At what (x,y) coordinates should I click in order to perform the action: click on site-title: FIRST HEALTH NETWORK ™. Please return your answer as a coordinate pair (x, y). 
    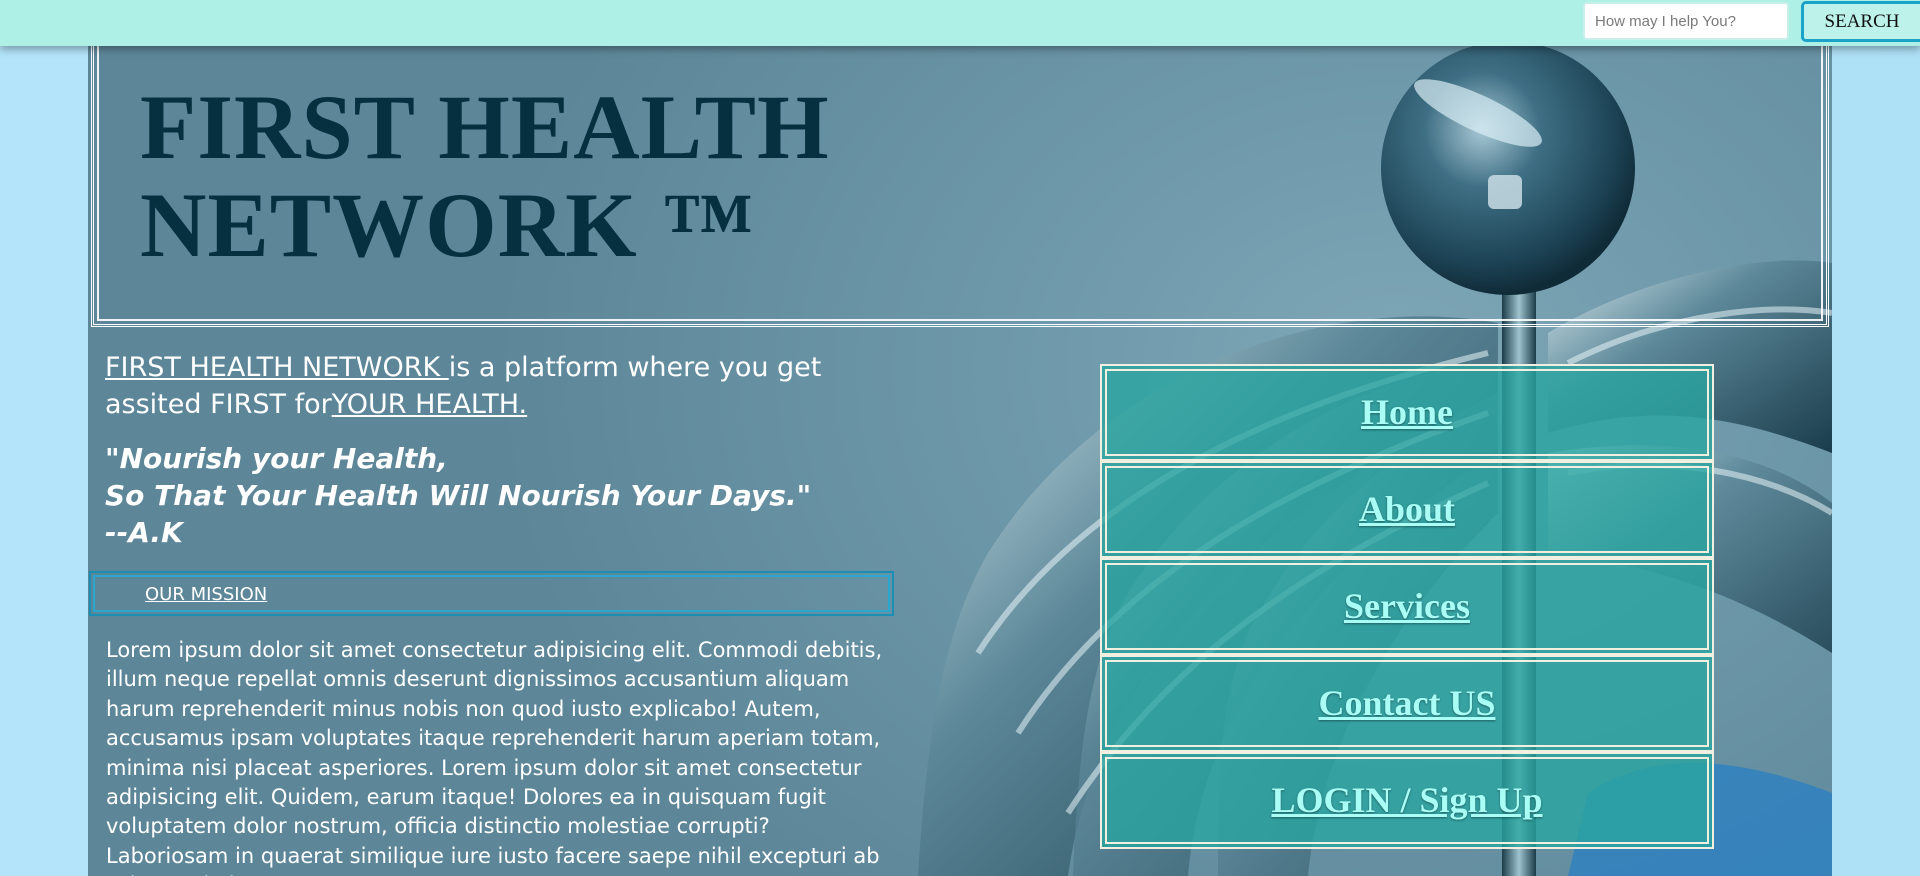
    Looking at the image, I should click on (485, 176).